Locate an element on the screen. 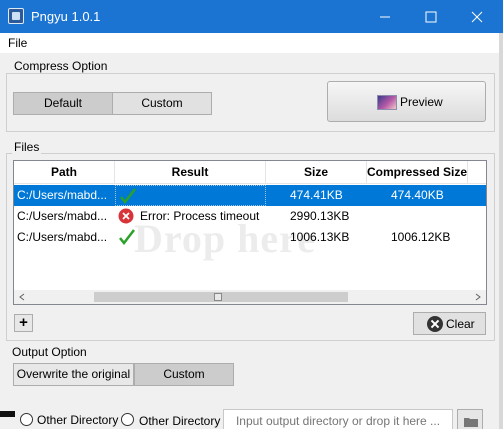  menu-bar: File is located at coordinates (249, 43).